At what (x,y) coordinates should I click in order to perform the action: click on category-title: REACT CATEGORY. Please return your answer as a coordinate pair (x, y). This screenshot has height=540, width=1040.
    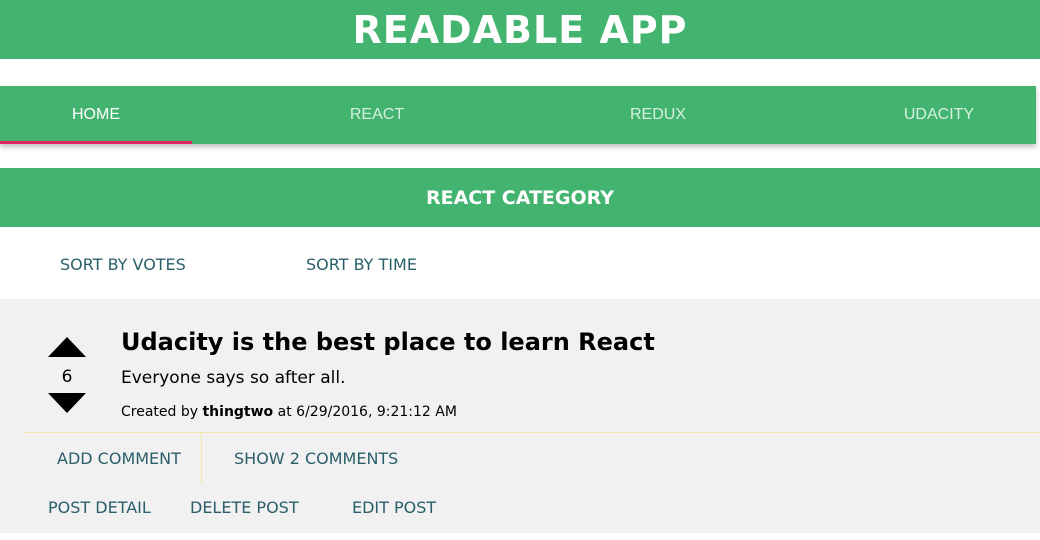
    Looking at the image, I should click on (520, 197).